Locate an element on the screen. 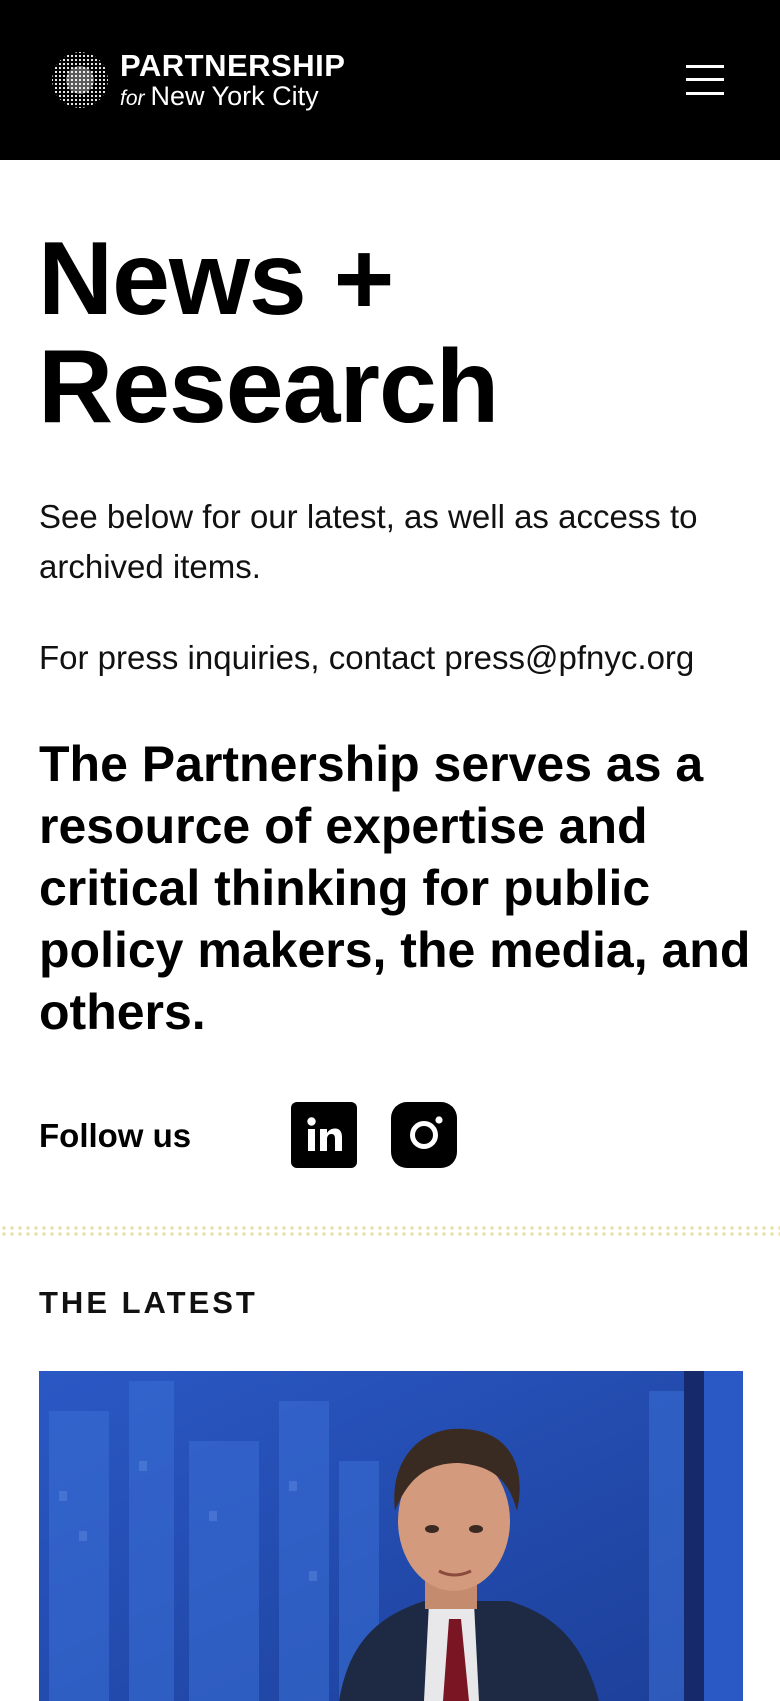  press-contact-label: For press inquiries, contact is located at coordinates (237, 657).